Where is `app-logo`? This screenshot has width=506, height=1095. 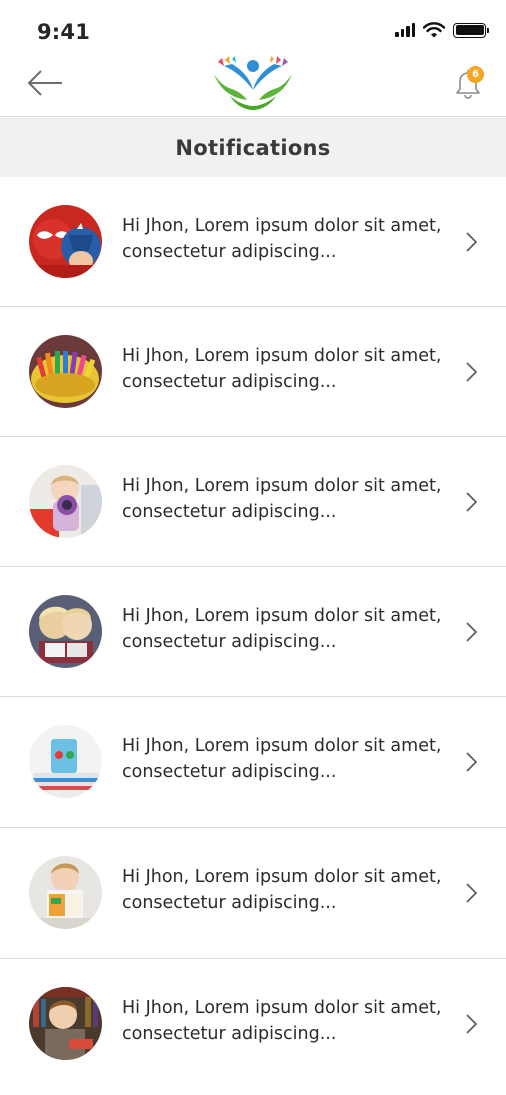 app-logo is located at coordinates (253, 83).